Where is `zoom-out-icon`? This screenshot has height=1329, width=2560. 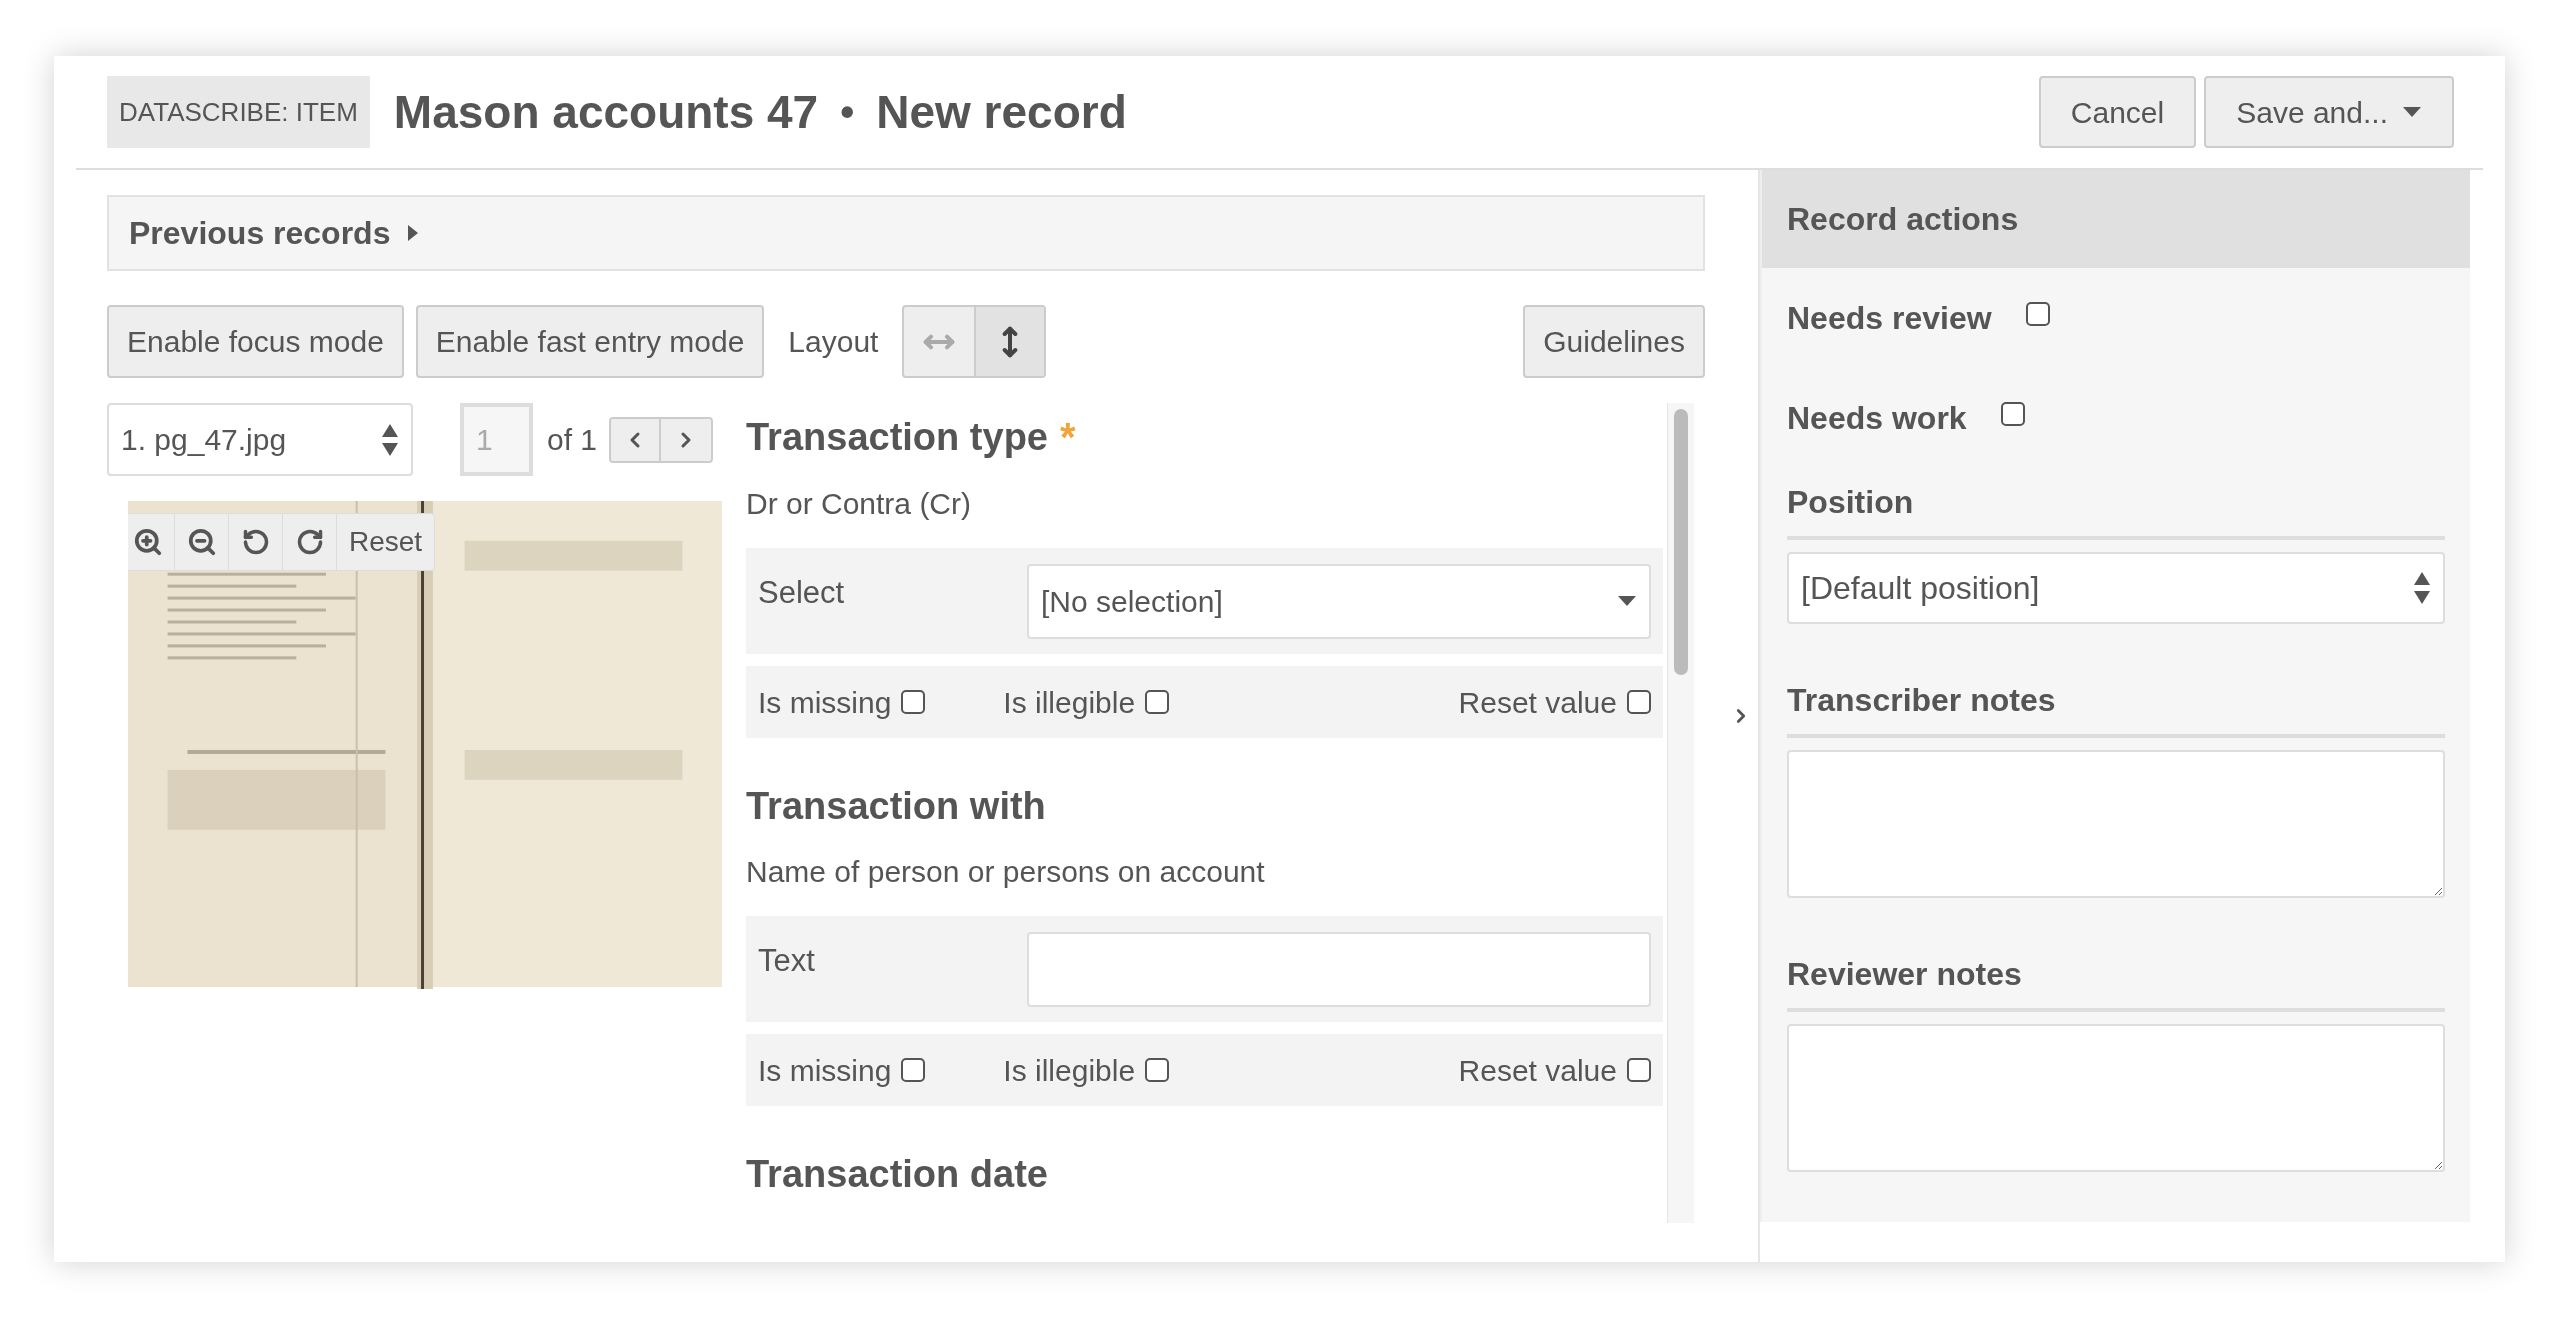 zoom-out-icon is located at coordinates (201, 542).